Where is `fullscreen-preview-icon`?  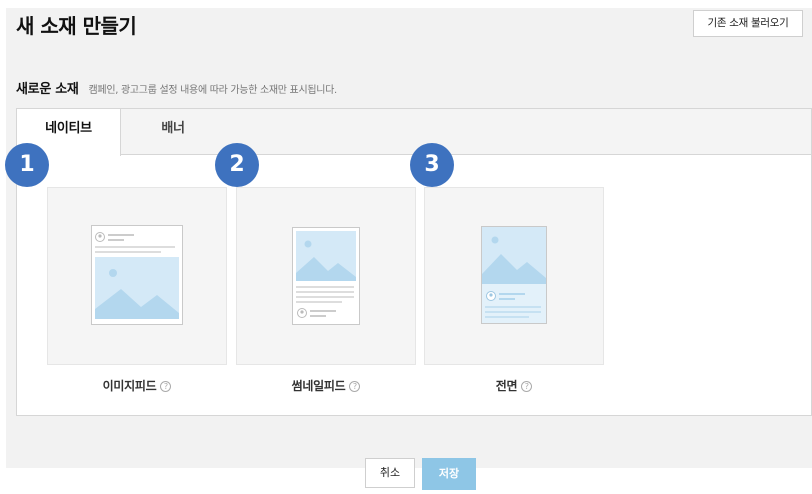 fullscreen-preview-icon is located at coordinates (514, 275).